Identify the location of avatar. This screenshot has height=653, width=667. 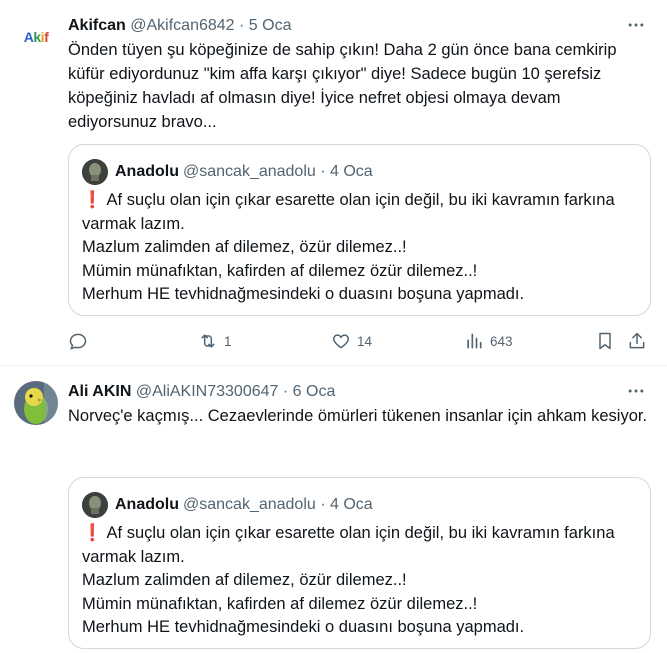
(36, 403).